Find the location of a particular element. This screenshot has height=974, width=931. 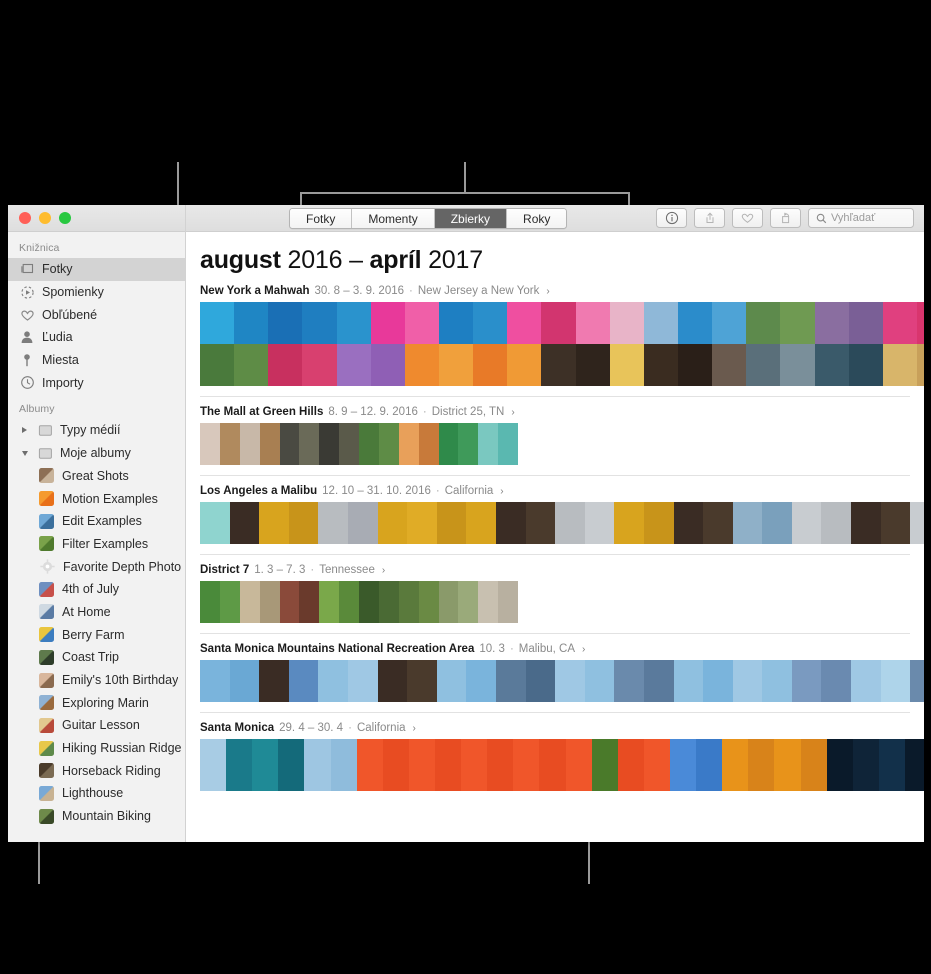

sidebar-album-motion-examples: Motion Examples is located at coordinates (96, 498).